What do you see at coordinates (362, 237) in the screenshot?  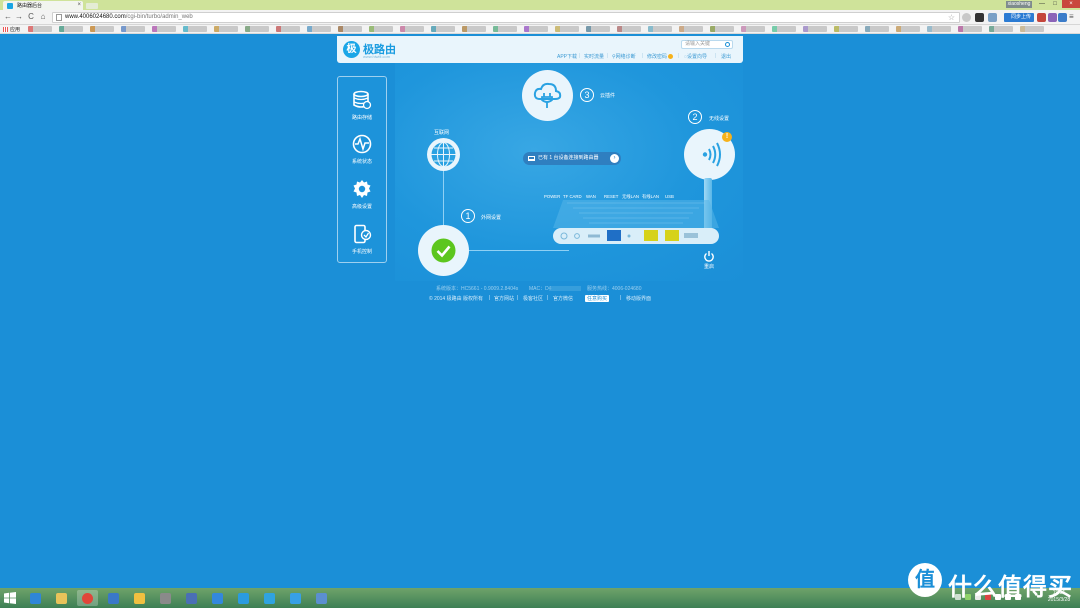 I see `sidebar-item-mobile-control: 手机控制` at bounding box center [362, 237].